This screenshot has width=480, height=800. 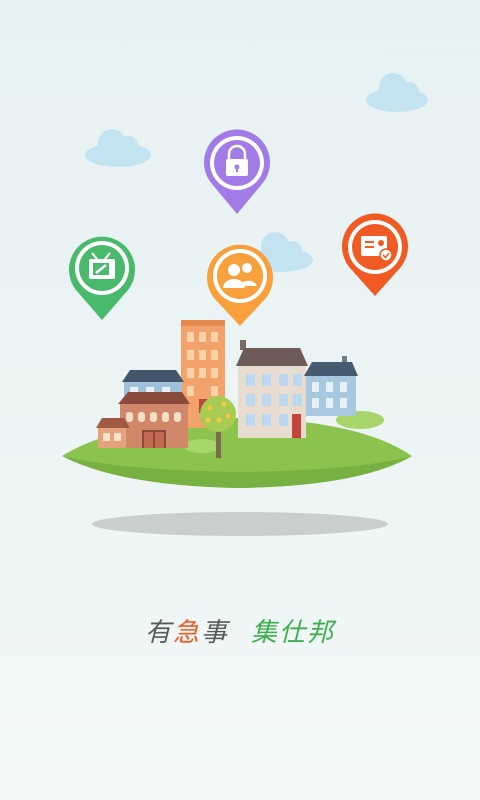 I want to click on slogan-brand: 集仕邦, so click(x=293, y=633).